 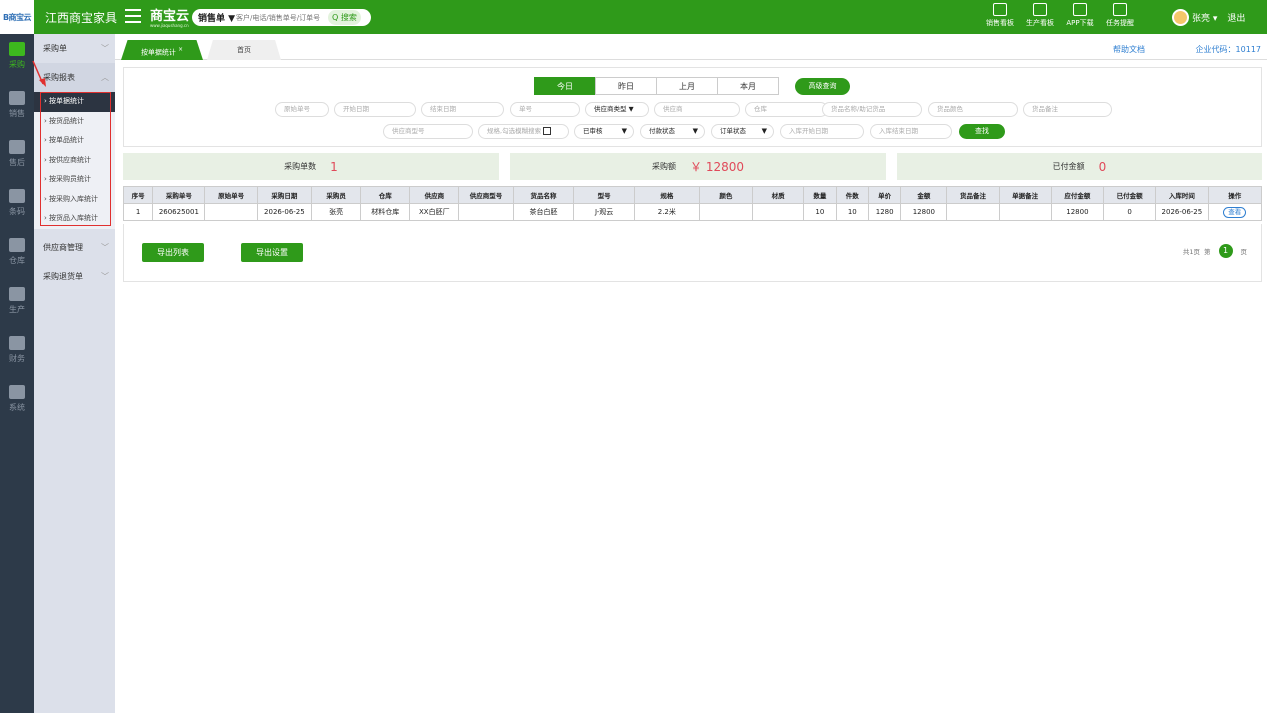 I want to click on column-header: 颜色, so click(x=725, y=195).